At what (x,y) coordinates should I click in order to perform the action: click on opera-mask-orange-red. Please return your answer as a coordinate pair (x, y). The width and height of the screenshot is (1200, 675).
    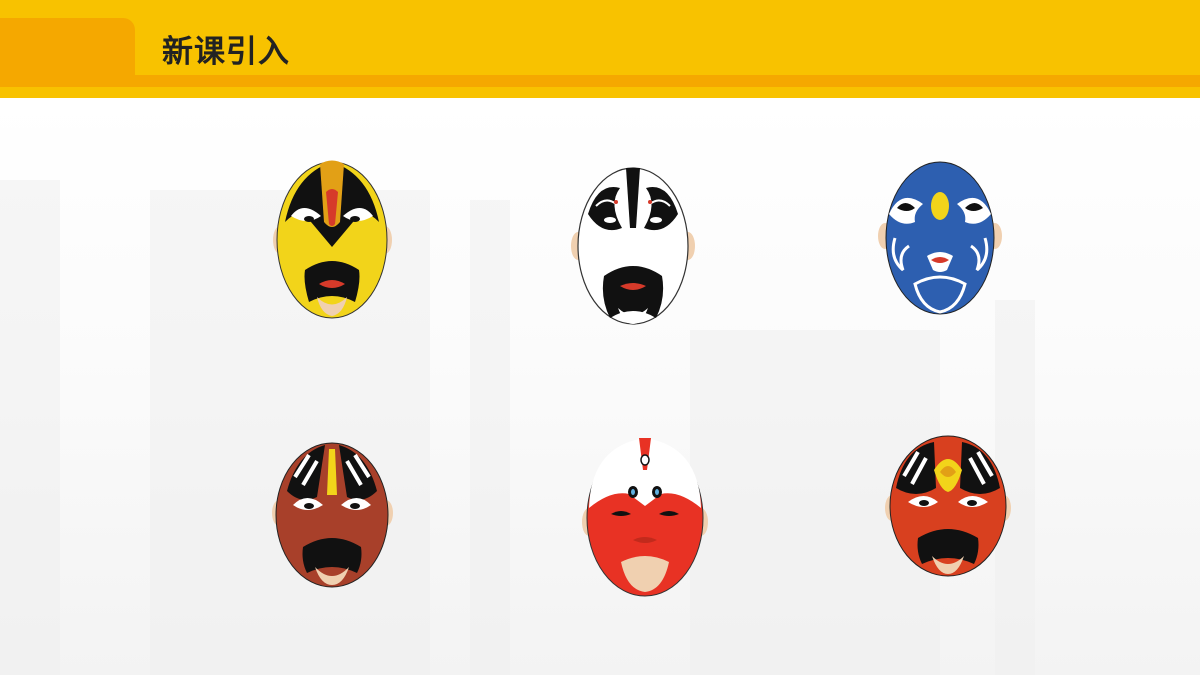
    Looking at the image, I should click on (948, 505).